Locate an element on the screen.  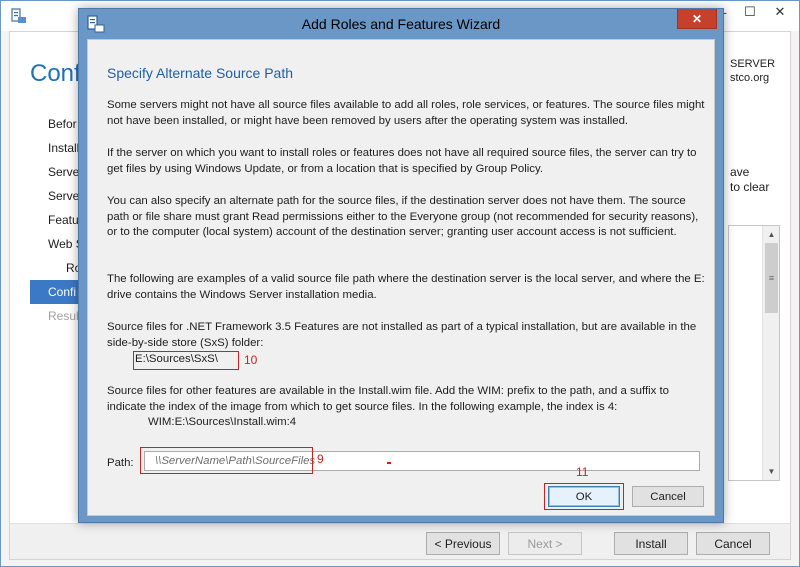
wizard-app-icon is located at coordinates (18, 15).